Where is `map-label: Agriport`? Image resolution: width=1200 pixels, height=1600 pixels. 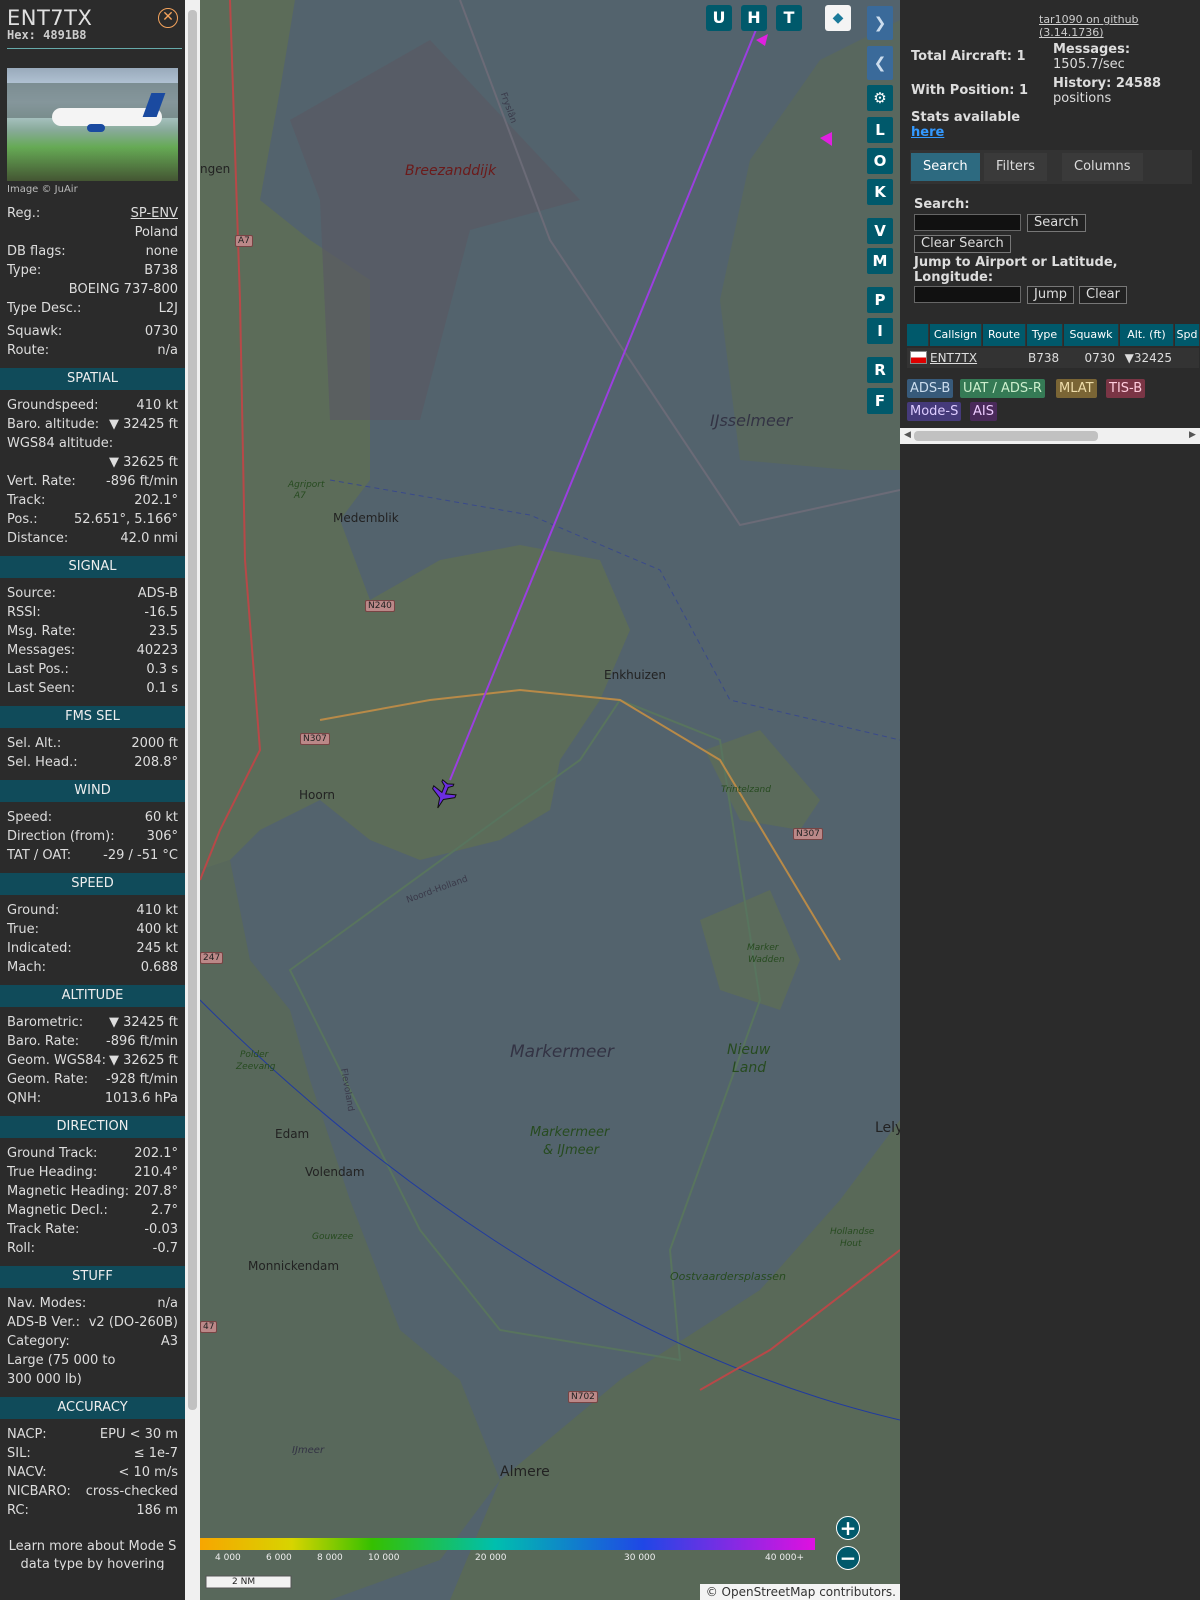
map-label: Agriport is located at coordinates (306, 485).